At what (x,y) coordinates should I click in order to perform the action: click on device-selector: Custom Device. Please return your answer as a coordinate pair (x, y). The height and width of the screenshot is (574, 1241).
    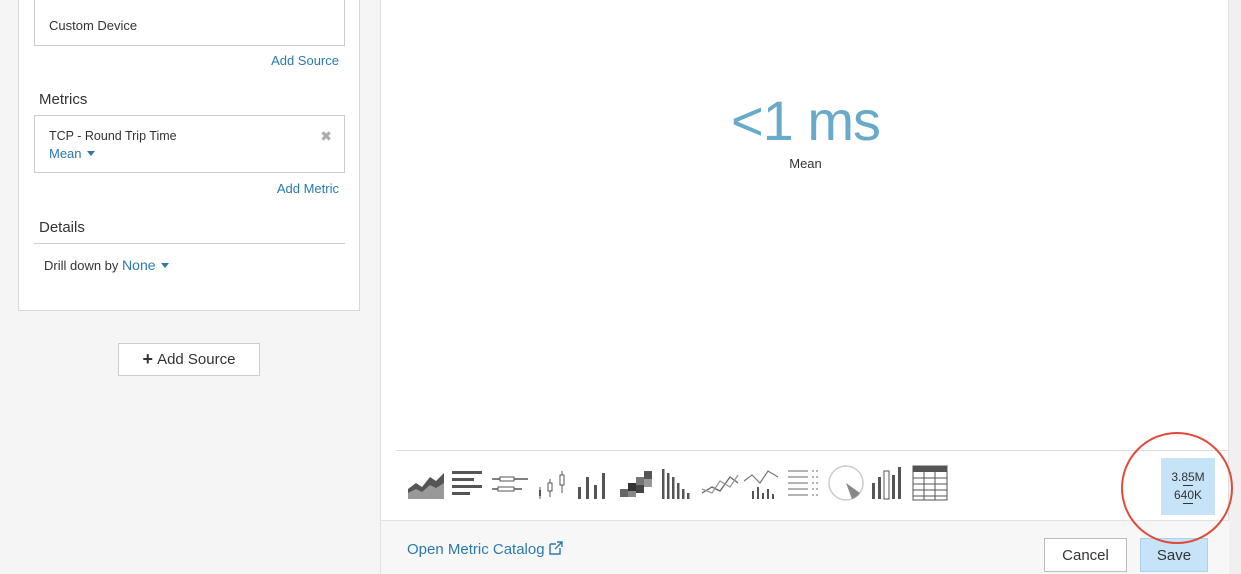
    Looking at the image, I should click on (189, 23).